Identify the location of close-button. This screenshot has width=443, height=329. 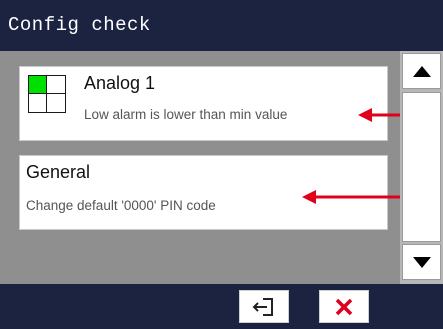
(344, 306).